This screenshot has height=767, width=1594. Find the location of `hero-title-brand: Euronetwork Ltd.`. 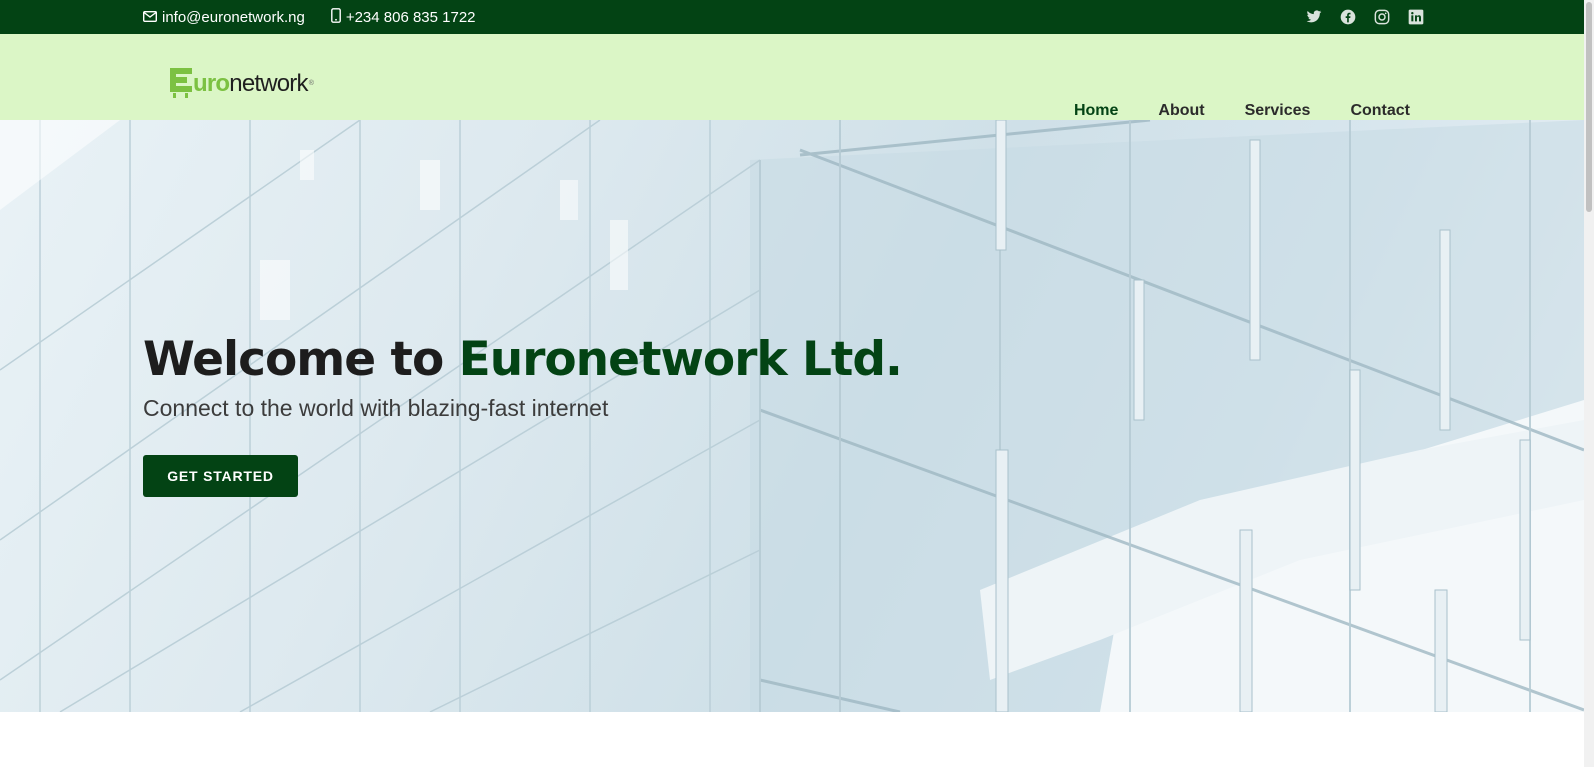

hero-title-brand: Euronetwork Ltd. is located at coordinates (680, 359).